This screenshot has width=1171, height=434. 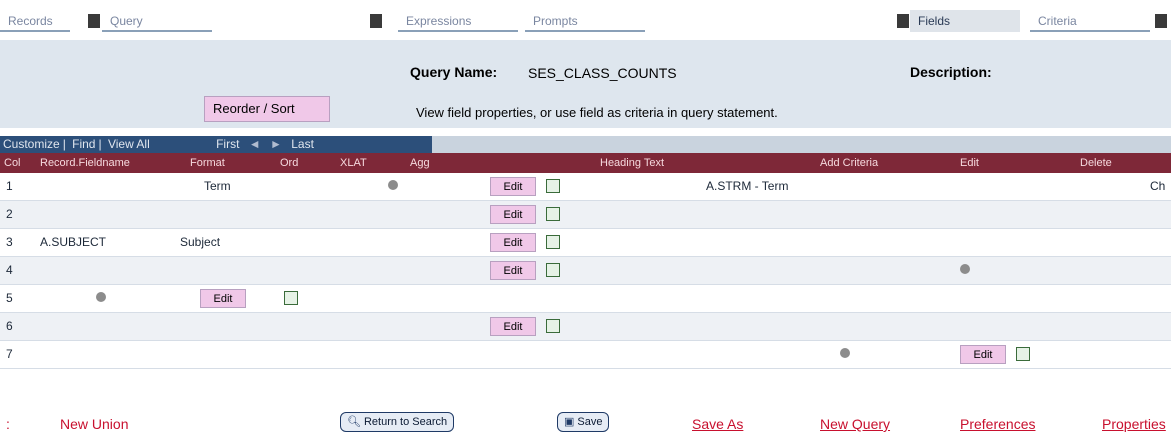 What do you see at coordinates (94, 424) in the screenshot?
I see `new-union-link: New Union` at bounding box center [94, 424].